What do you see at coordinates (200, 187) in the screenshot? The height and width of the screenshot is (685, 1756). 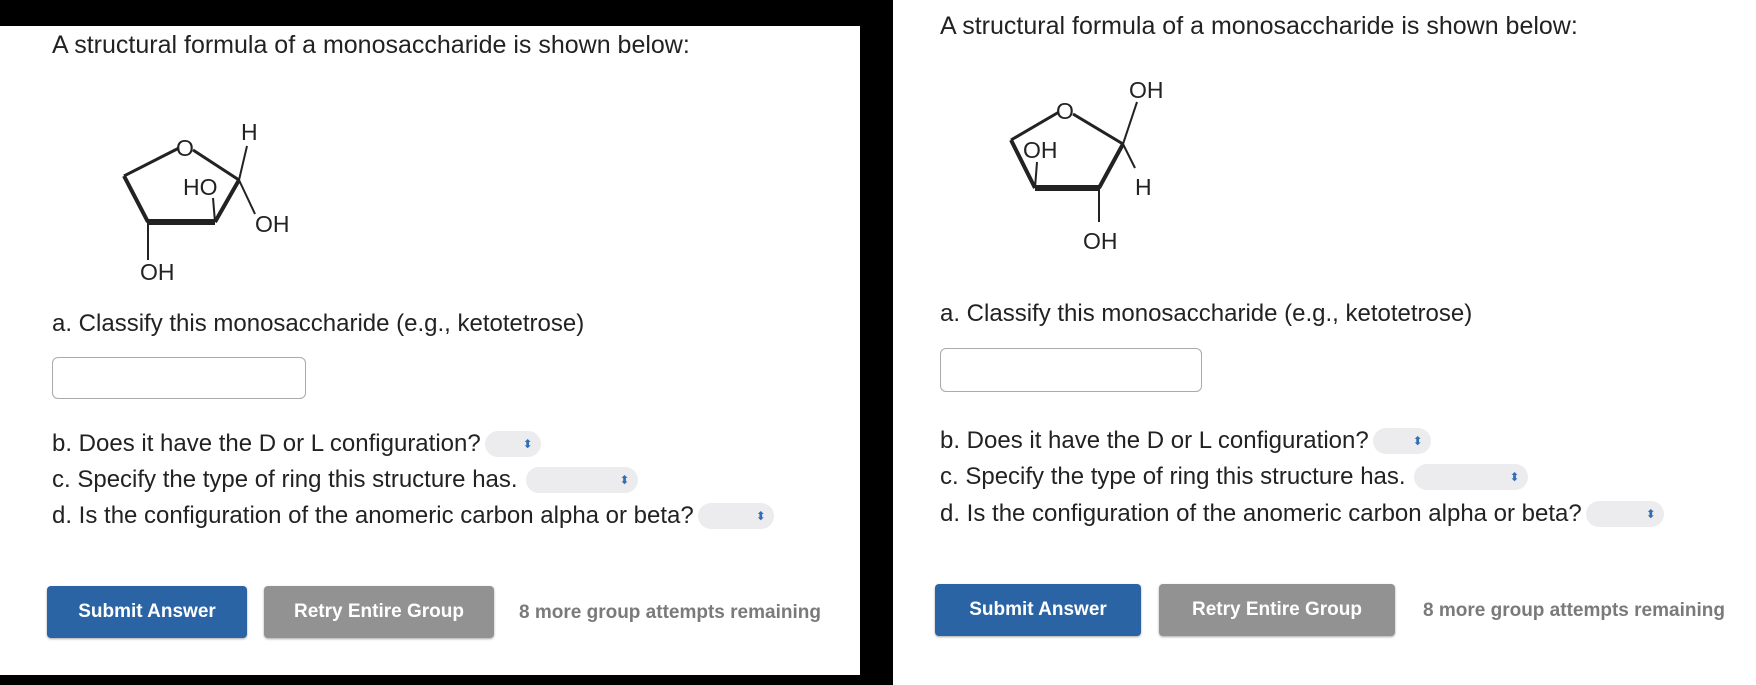 I see `ring-ho-label: HO` at bounding box center [200, 187].